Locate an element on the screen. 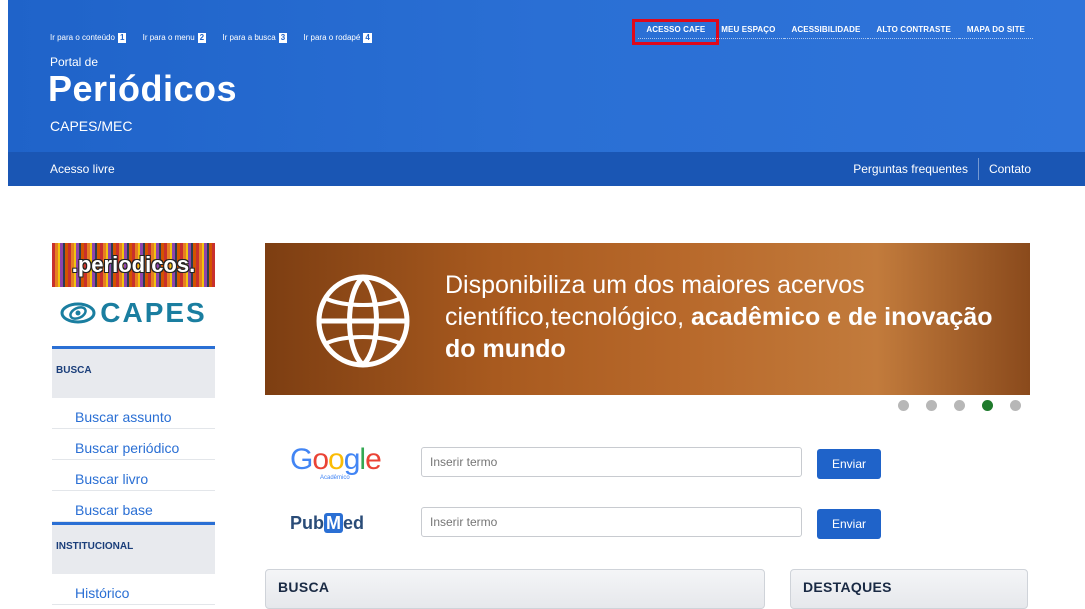 Image resolution: width=1085 pixels, height=609 pixels. capes-emblem-icon is located at coordinates (78, 313).